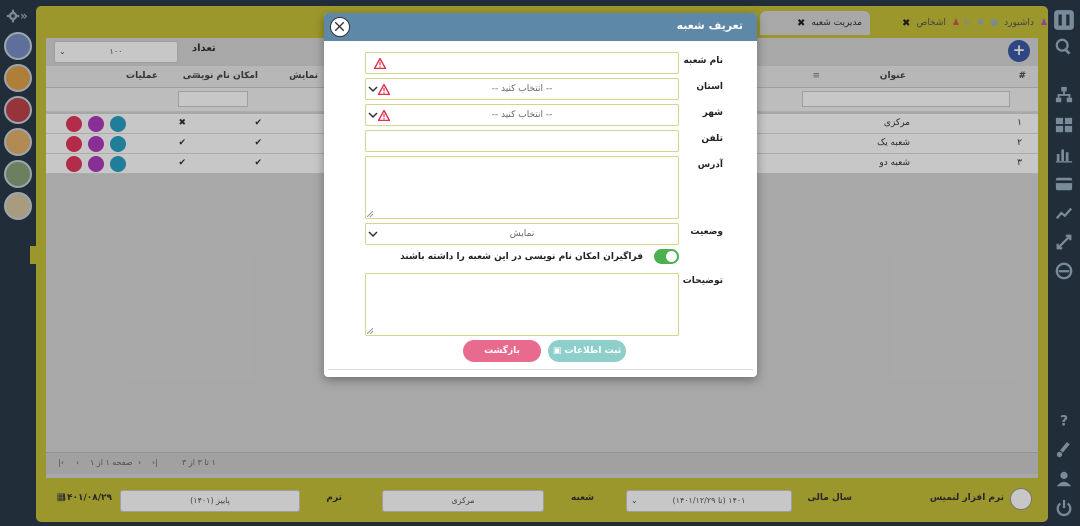 This screenshot has height=526, width=1080. Describe the element at coordinates (340, 27) in the screenshot. I see `close-icon` at that location.